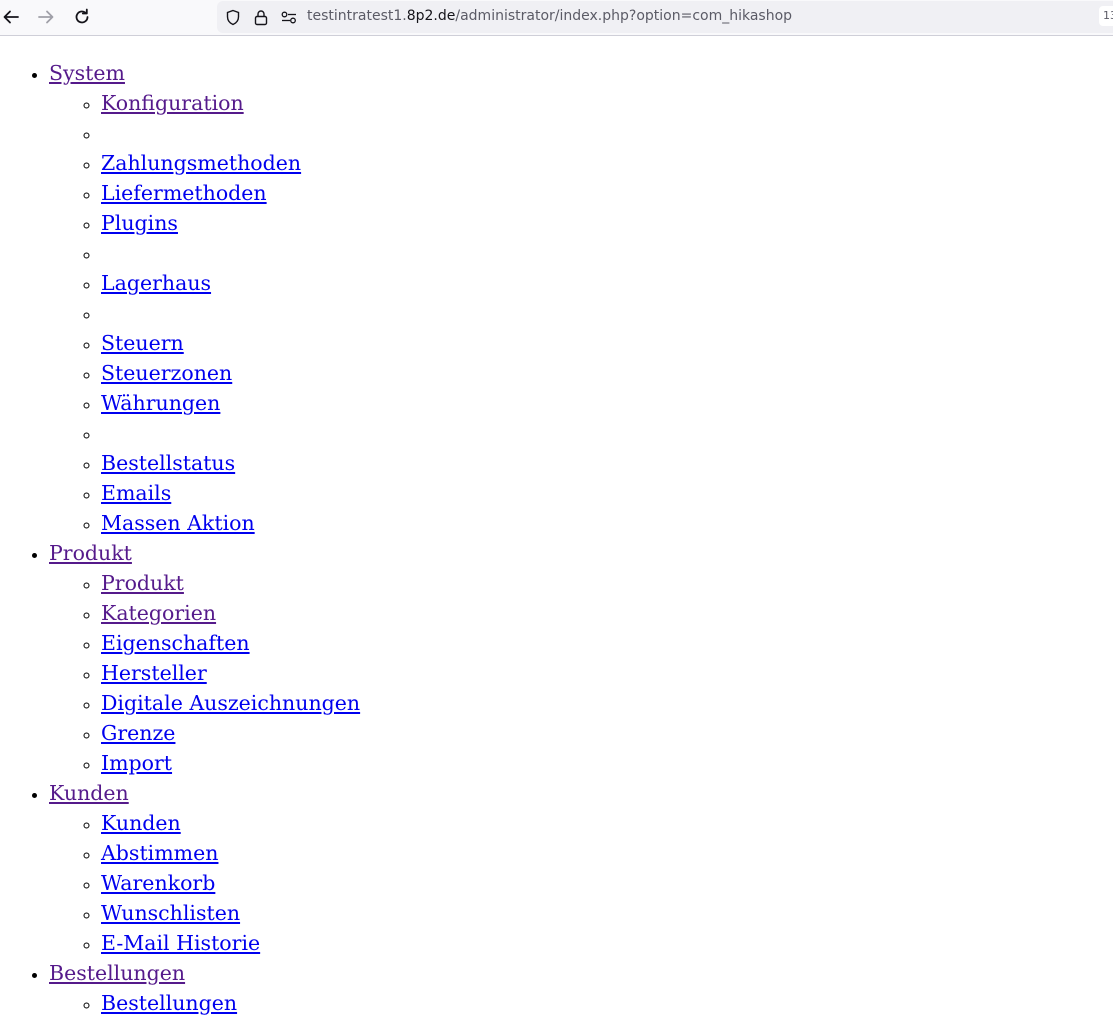 Image resolution: width=1113 pixels, height=1021 pixels. Describe the element at coordinates (230, 223) in the screenshot. I see `submenu-item: Plugins` at that location.